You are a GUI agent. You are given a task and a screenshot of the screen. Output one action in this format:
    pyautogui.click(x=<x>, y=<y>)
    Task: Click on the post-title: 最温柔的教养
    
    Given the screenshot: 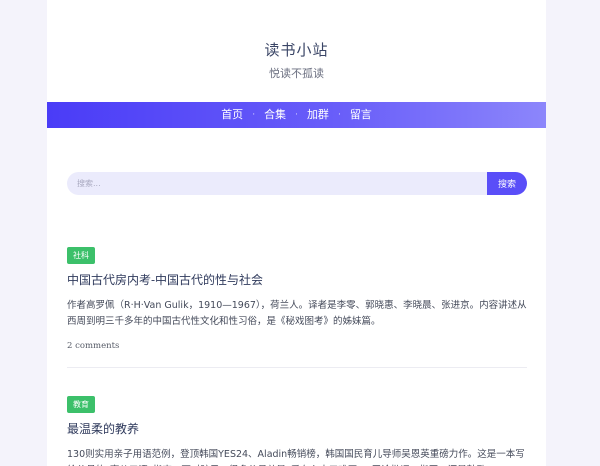 What is the action you would take?
    pyautogui.click(x=297, y=429)
    